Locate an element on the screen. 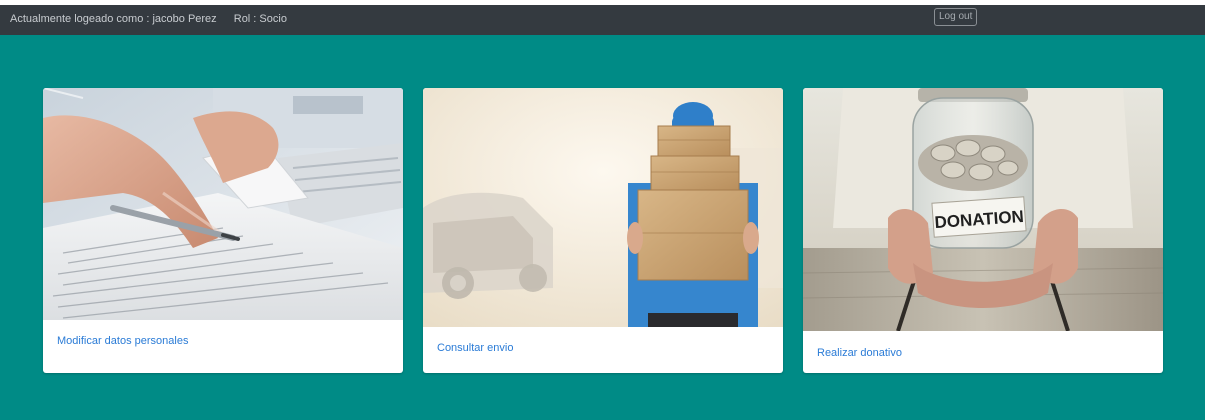 This screenshot has width=1205, height=420. modify-personal-data-link: Modificar datos personales is located at coordinates (122, 341).